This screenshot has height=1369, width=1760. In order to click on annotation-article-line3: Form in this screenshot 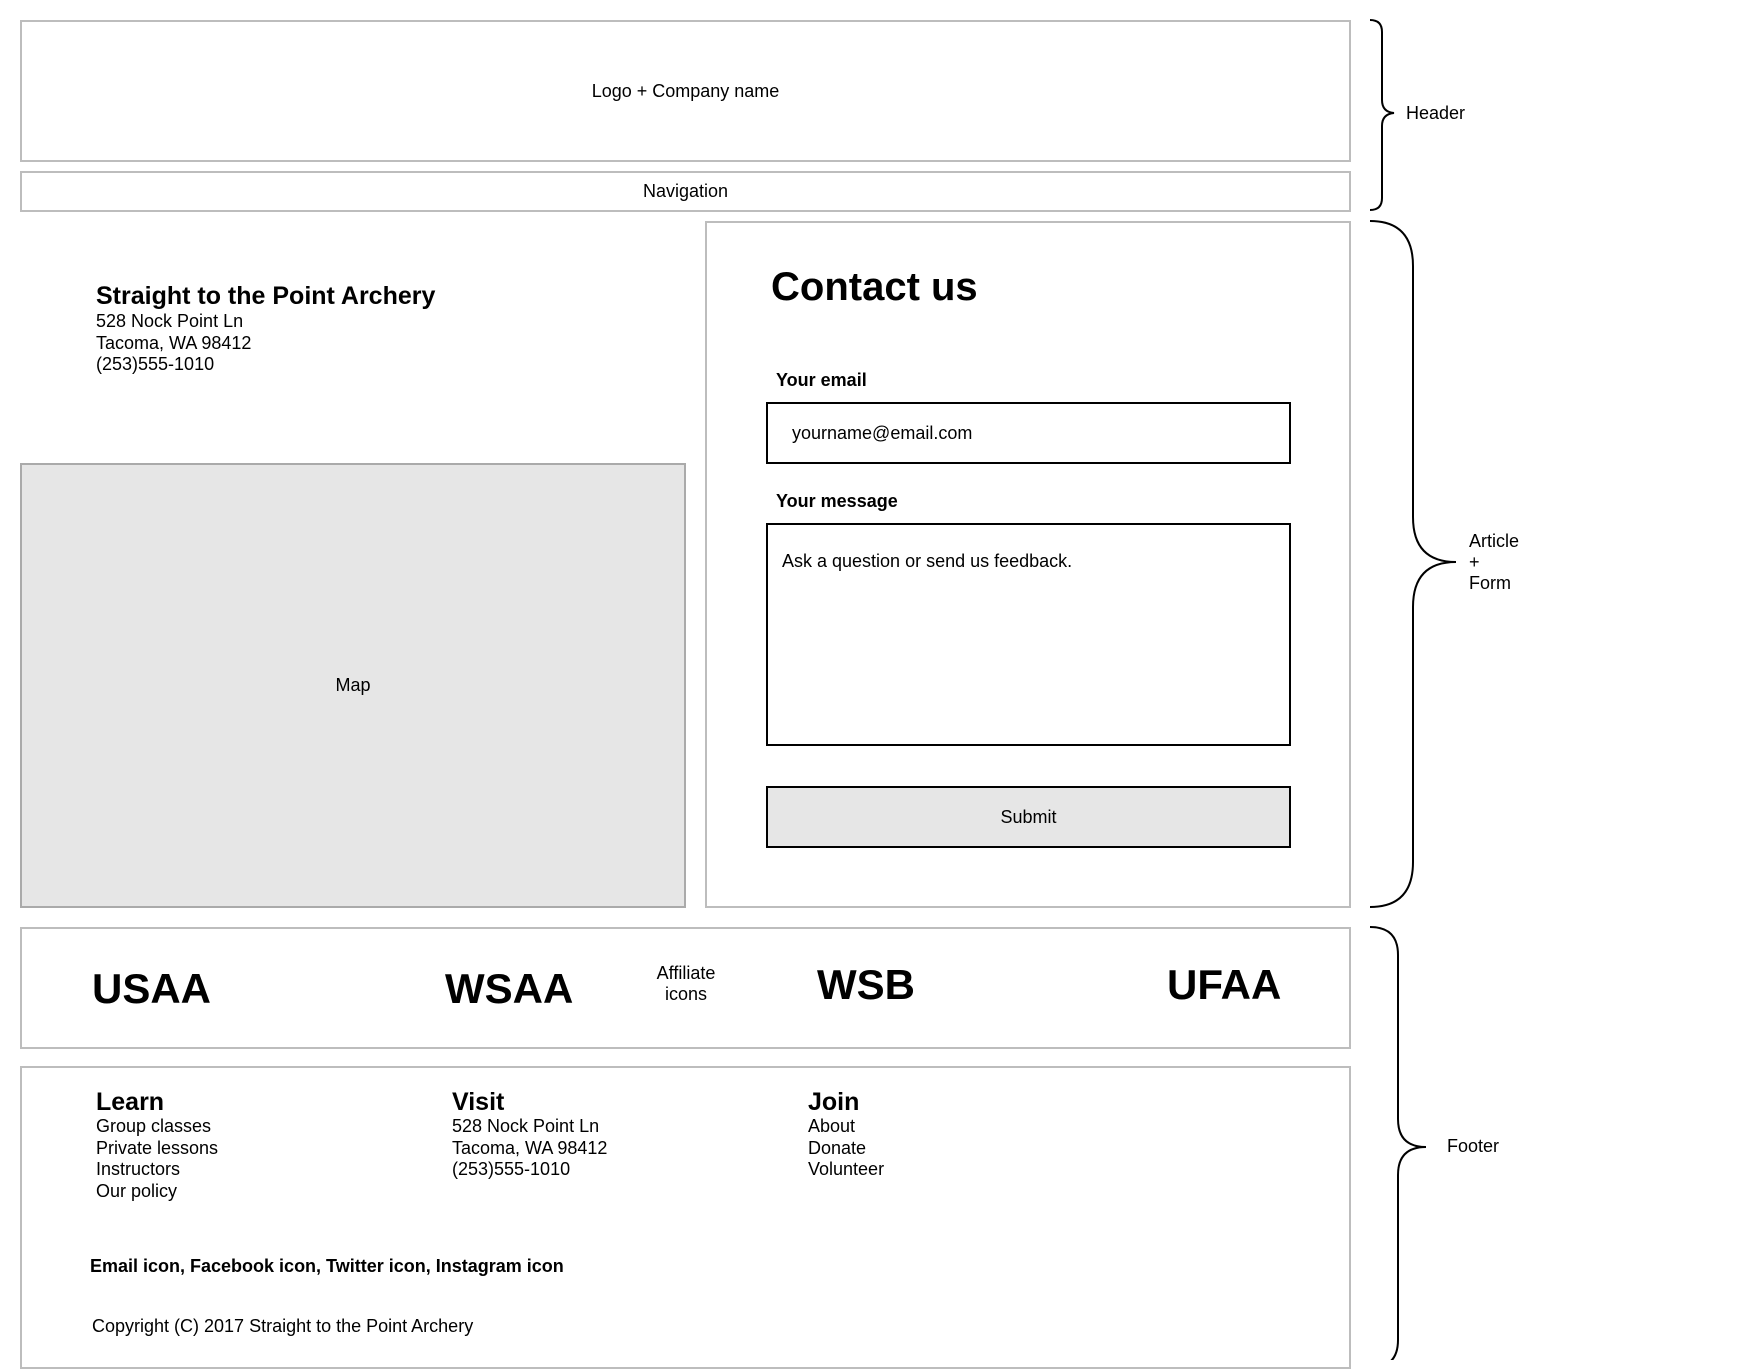, I will do `click(1490, 583)`.